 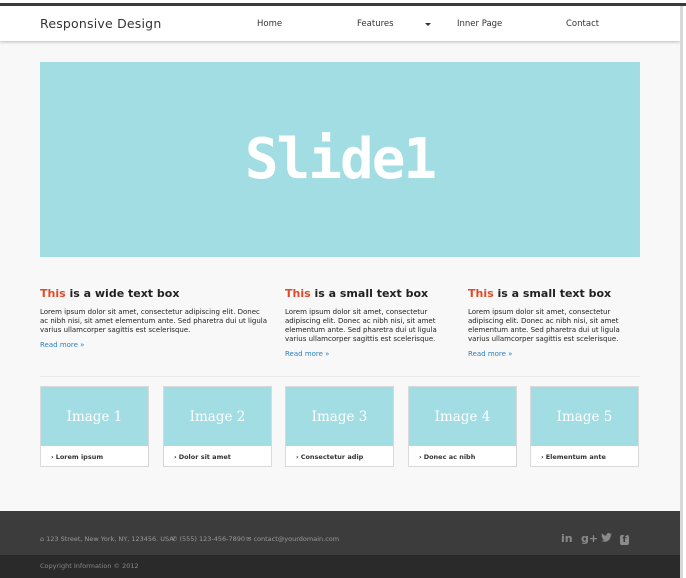 I want to click on image-card-4: Image 4 › Donec ac nibh, so click(x=462, y=426).